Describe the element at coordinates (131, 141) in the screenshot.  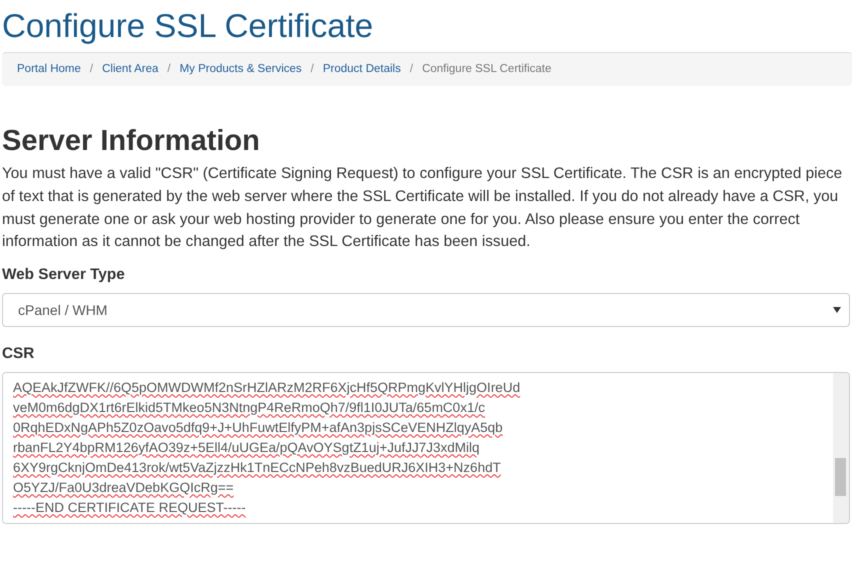
I see `section-heading: Server Information` at that location.